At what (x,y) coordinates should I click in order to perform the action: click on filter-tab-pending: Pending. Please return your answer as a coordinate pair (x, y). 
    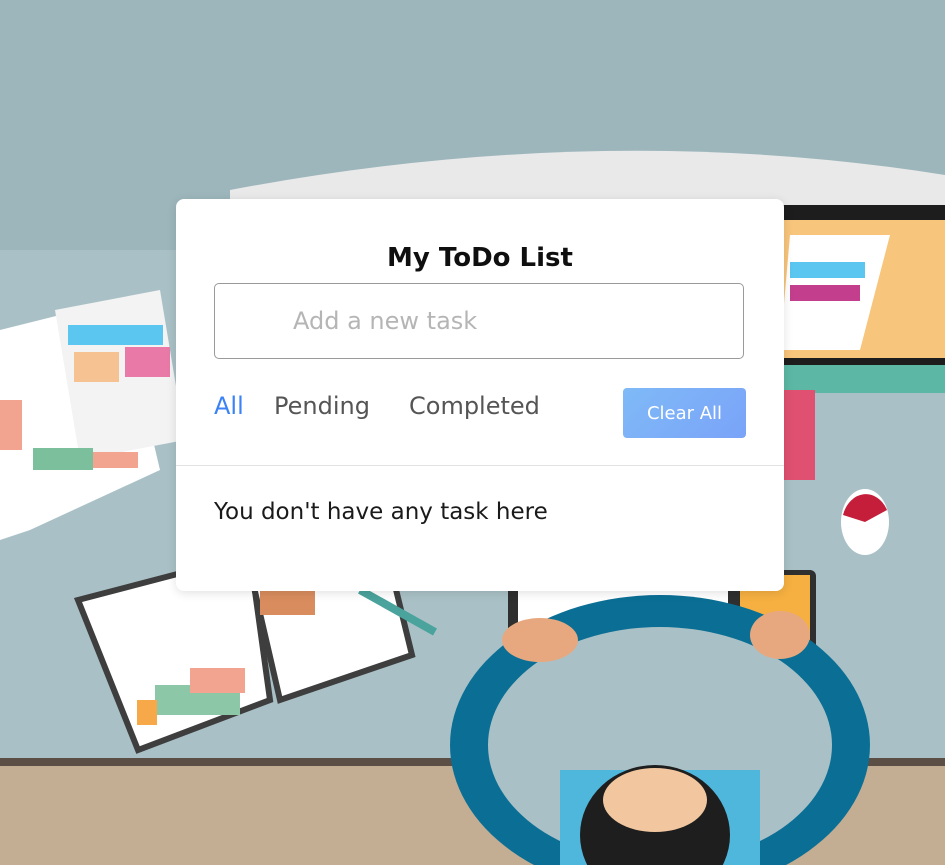
    Looking at the image, I should click on (322, 406).